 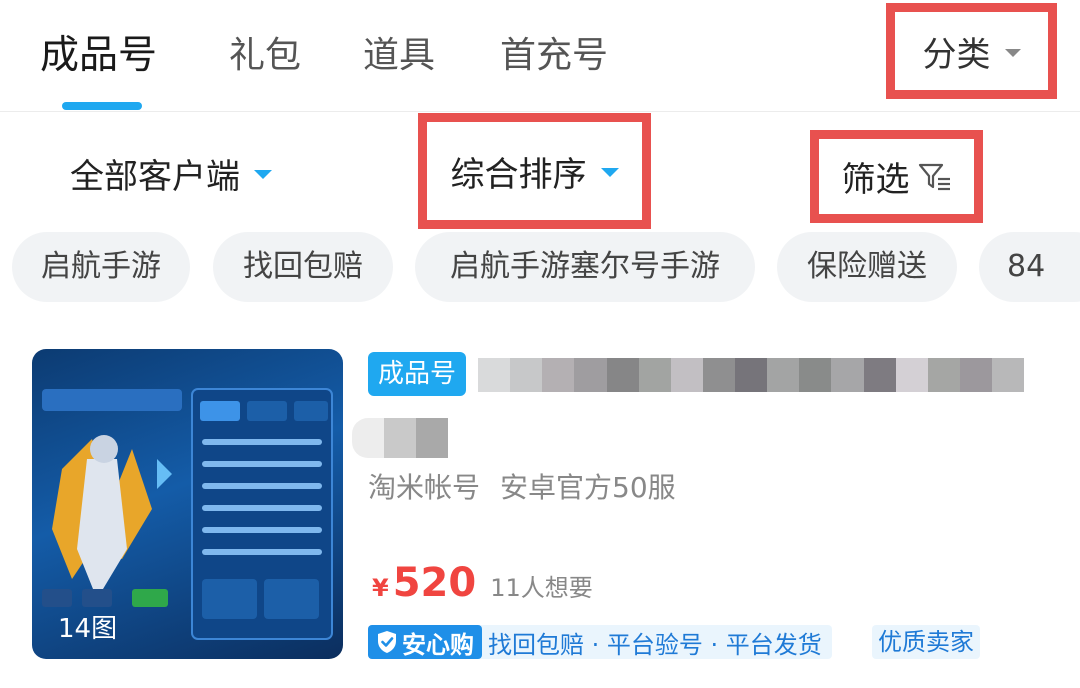 I want to click on client-filter-dropdown: 全部客户端, so click(x=171, y=173).